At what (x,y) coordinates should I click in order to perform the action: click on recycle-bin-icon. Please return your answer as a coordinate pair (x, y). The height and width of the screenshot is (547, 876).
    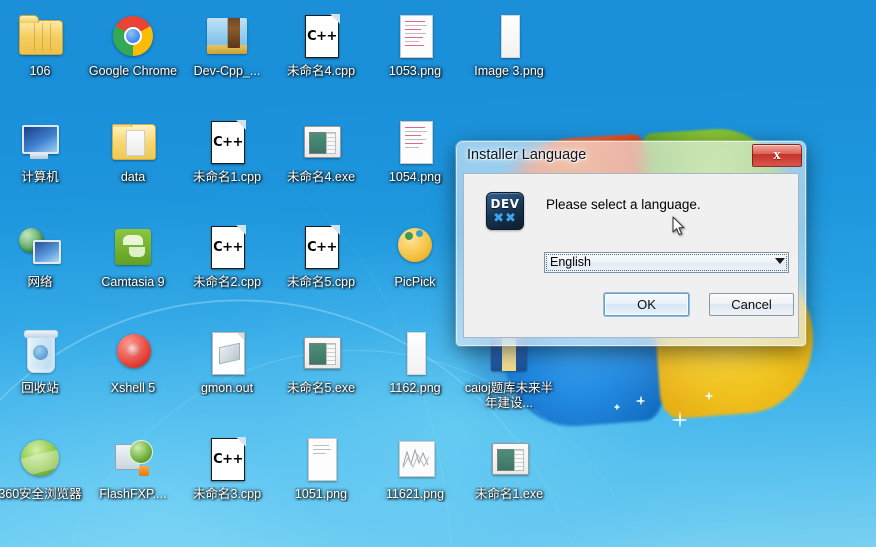
    Looking at the image, I should click on (40, 353).